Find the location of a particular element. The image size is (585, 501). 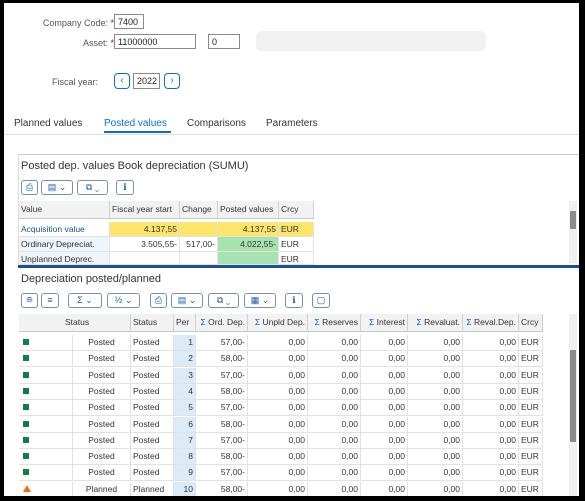

column-header-reserves: Σ Reserves is located at coordinates (334, 322).